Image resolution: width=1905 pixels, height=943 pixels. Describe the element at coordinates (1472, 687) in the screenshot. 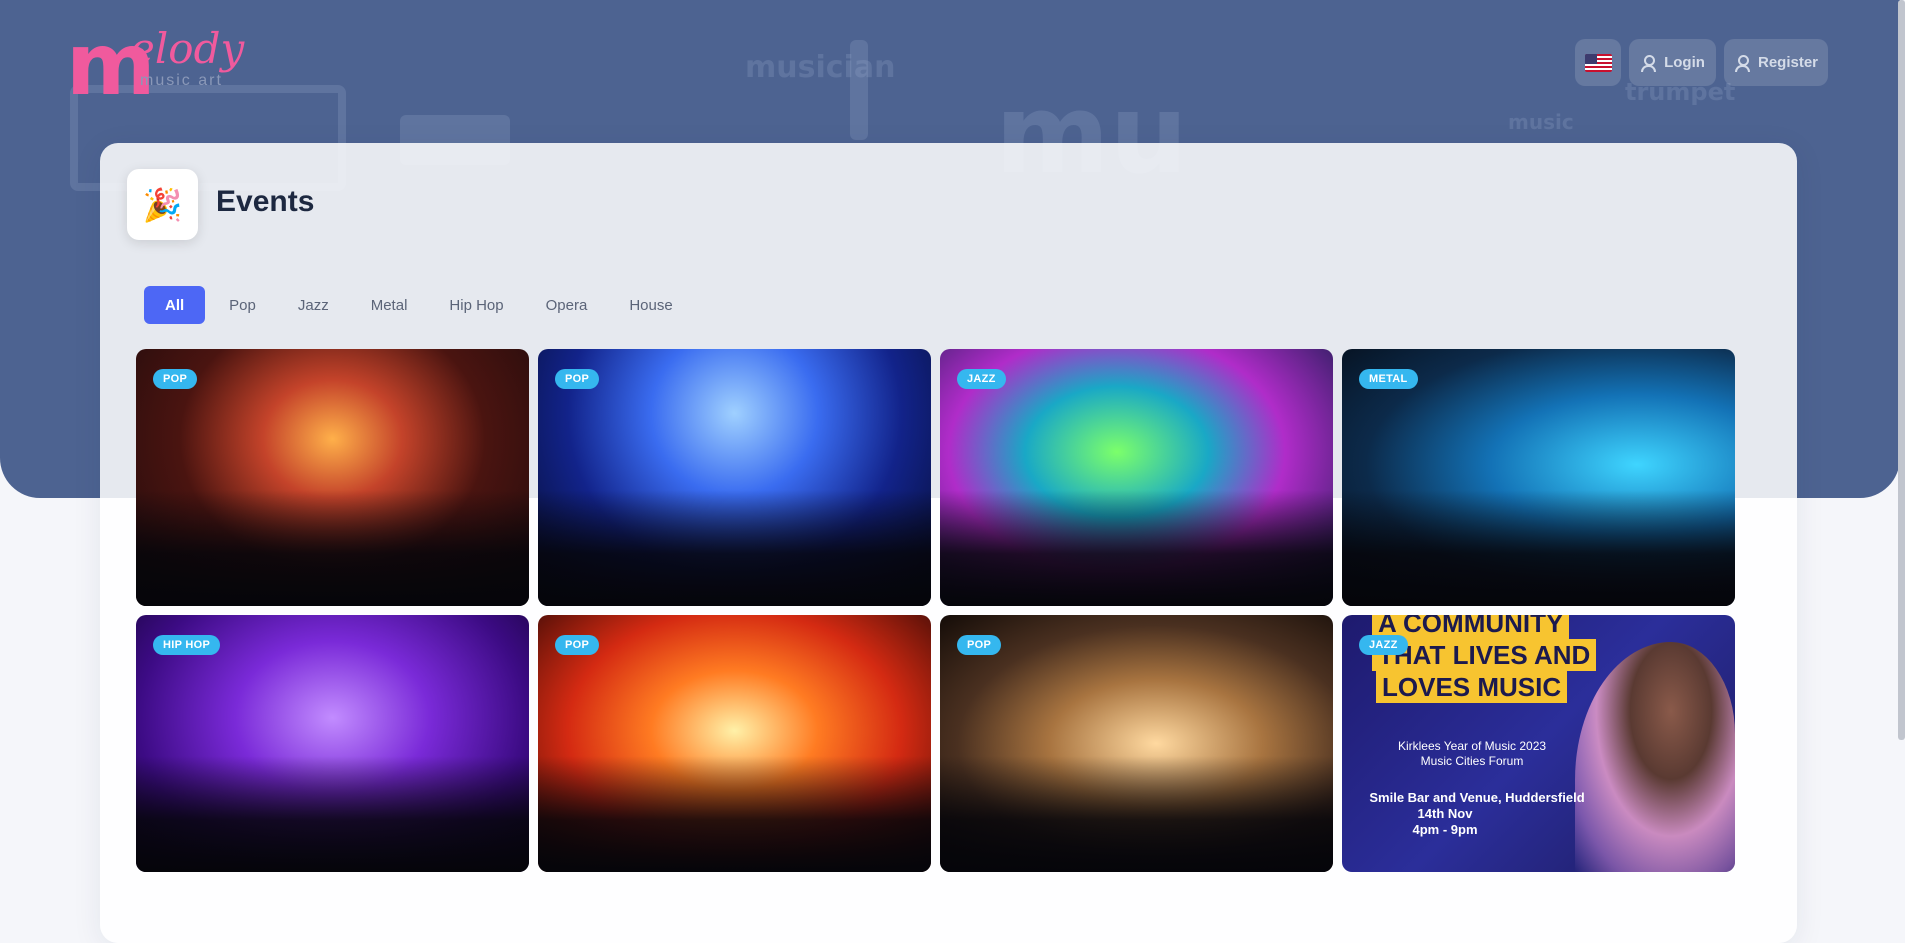

I see `poster-headline-3: LOVES MUSIC` at that location.